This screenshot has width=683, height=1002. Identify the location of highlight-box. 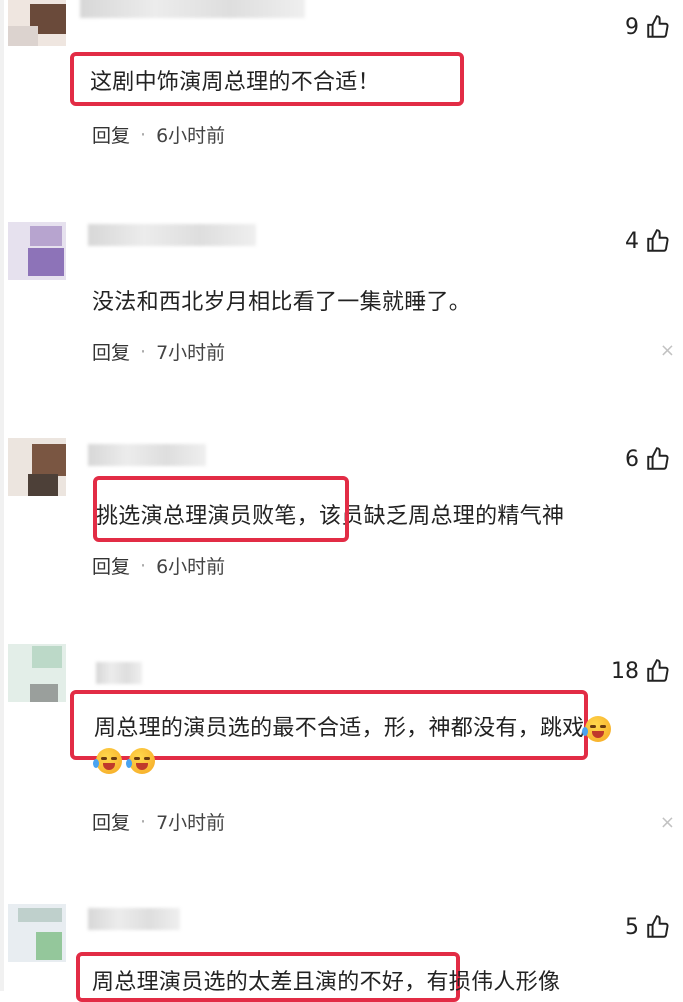
(221, 509).